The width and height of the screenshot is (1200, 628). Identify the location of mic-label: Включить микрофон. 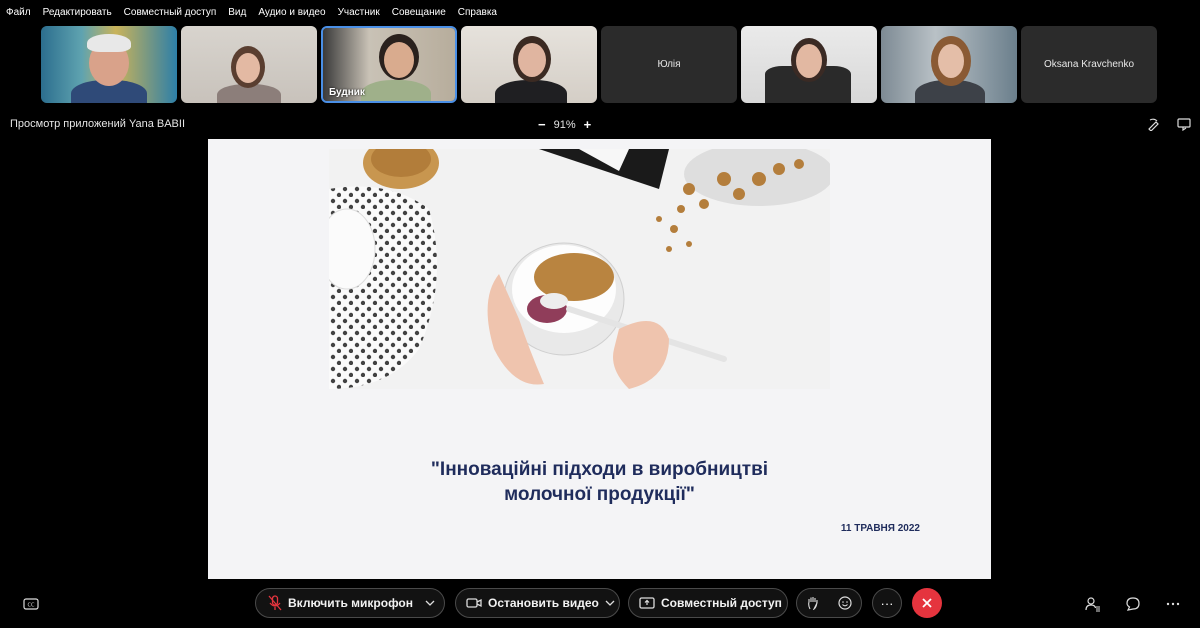
(351, 603).